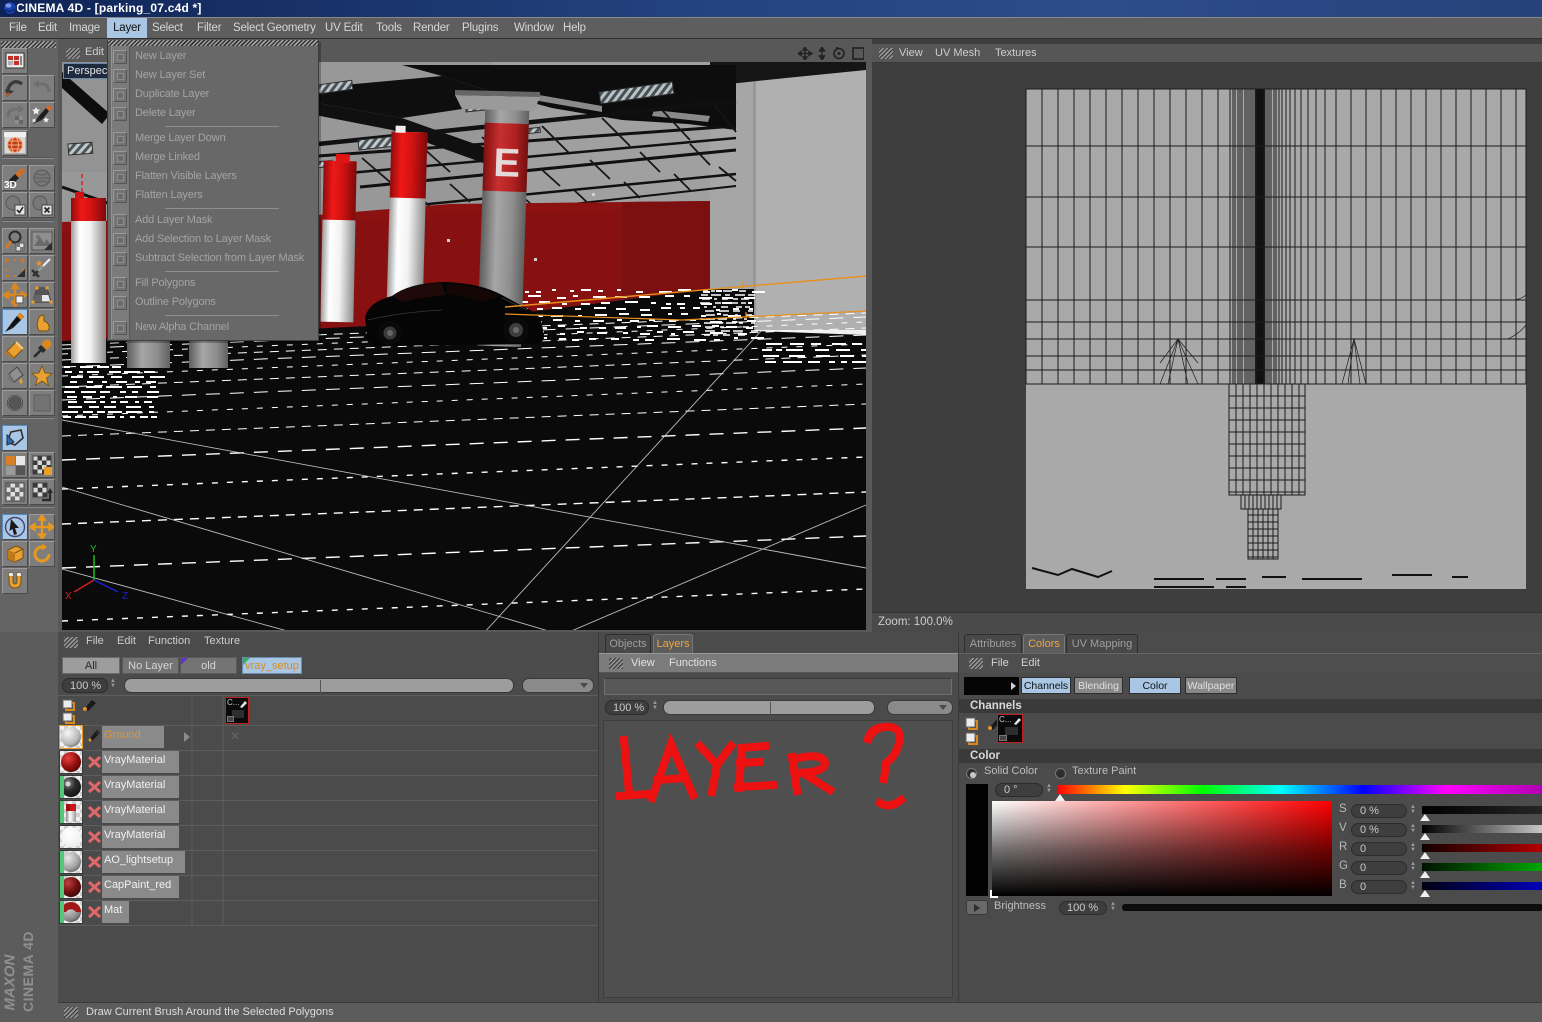  I want to click on svg-text: 3D, so click(10, 185).